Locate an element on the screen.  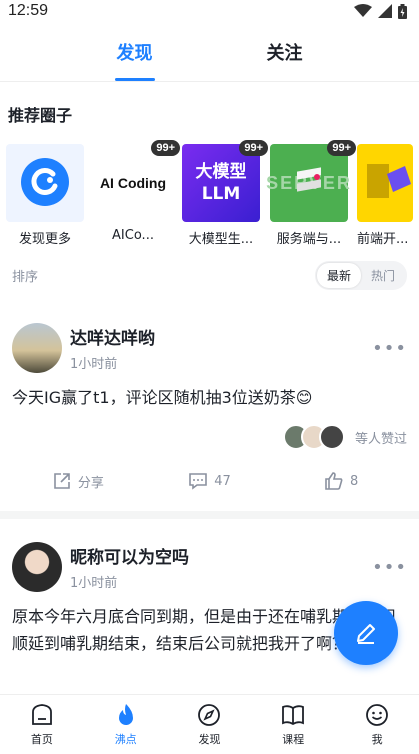
nav-boiling-point: 沸点 is located at coordinates (126, 724).